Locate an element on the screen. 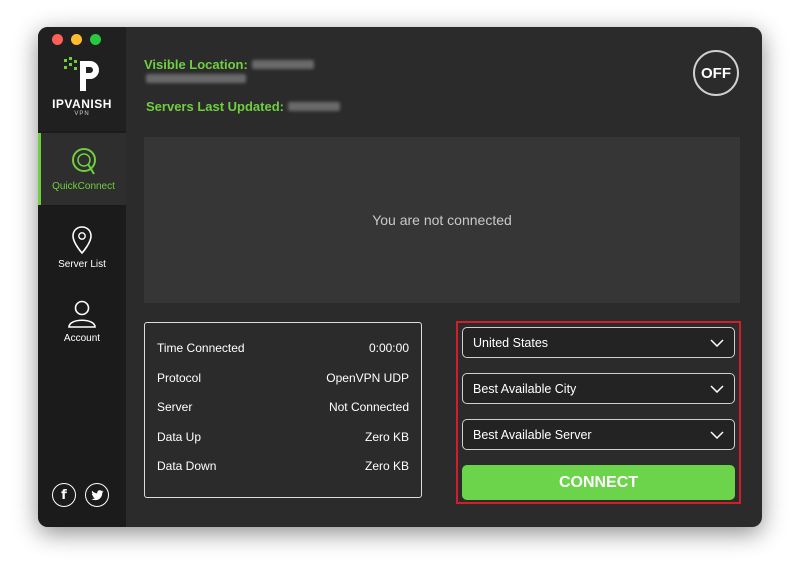 Image resolution: width=800 pixels, height=577 pixels. stat-value: 0:00:00 is located at coordinates (388, 348).